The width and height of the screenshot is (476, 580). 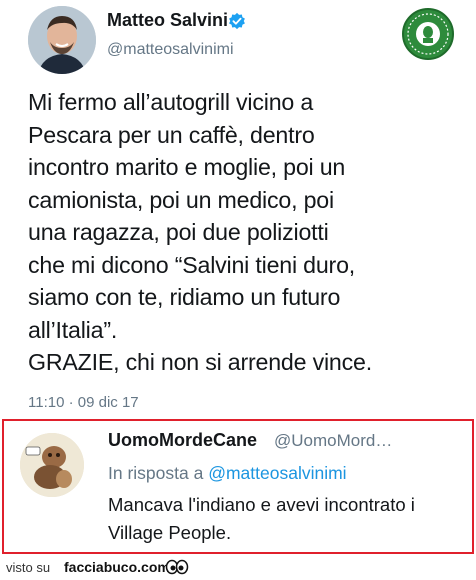 What do you see at coordinates (237, 21) in the screenshot?
I see `verified-badge-icon` at bounding box center [237, 21].